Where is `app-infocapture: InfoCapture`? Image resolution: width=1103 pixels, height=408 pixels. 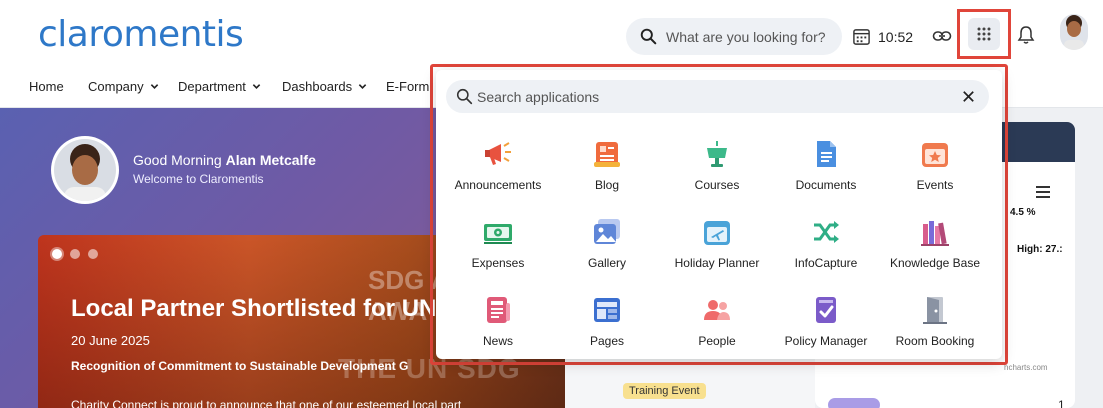
app-infocapture: InfoCapture is located at coordinates (826, 248).